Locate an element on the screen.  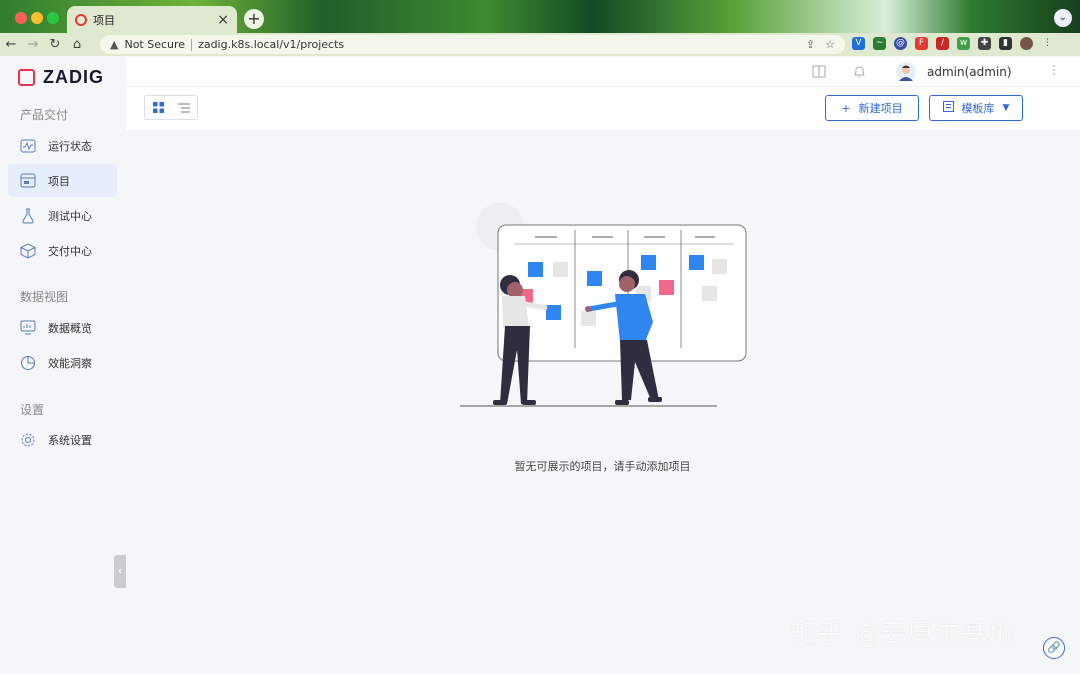
sidebar-item-system-settings: 系统设置 is located at coordinates (62, 439).